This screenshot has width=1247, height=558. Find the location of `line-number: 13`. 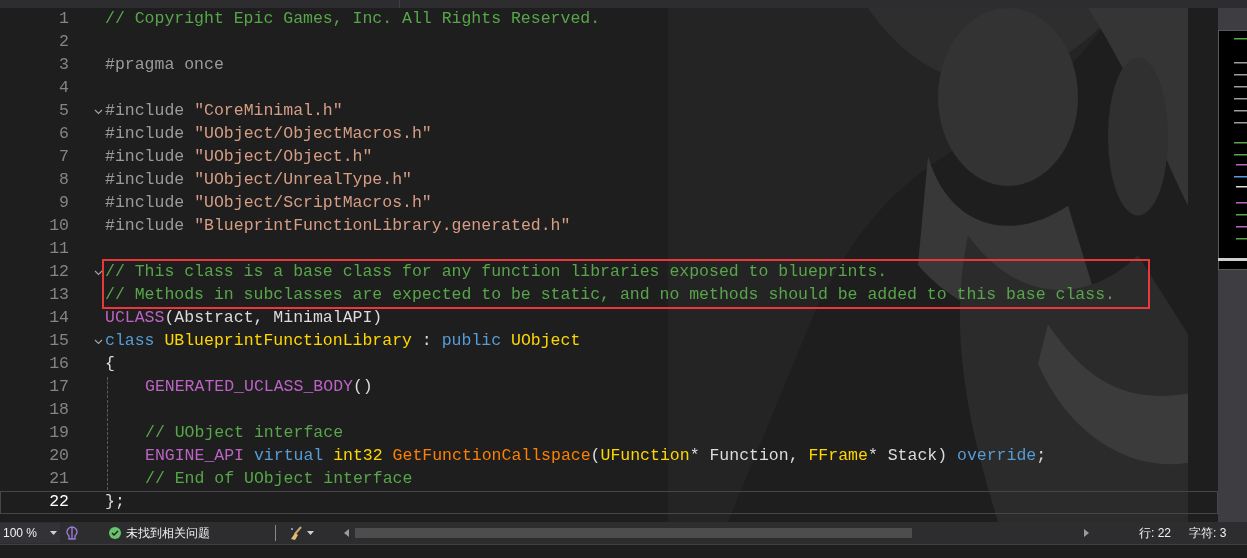

line-number: 13 is located at coordinates (58, 295).